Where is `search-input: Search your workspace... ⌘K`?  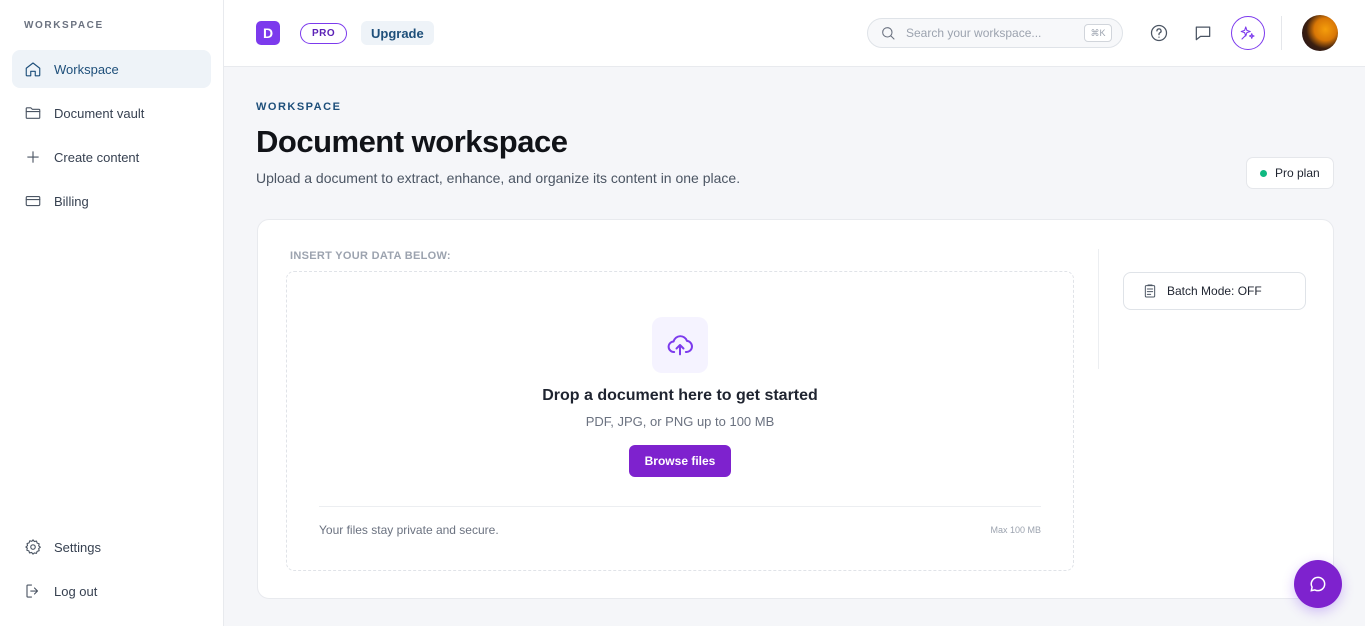
search-input: Search your workspace... ⌘K is located at coordinates (995, 33).